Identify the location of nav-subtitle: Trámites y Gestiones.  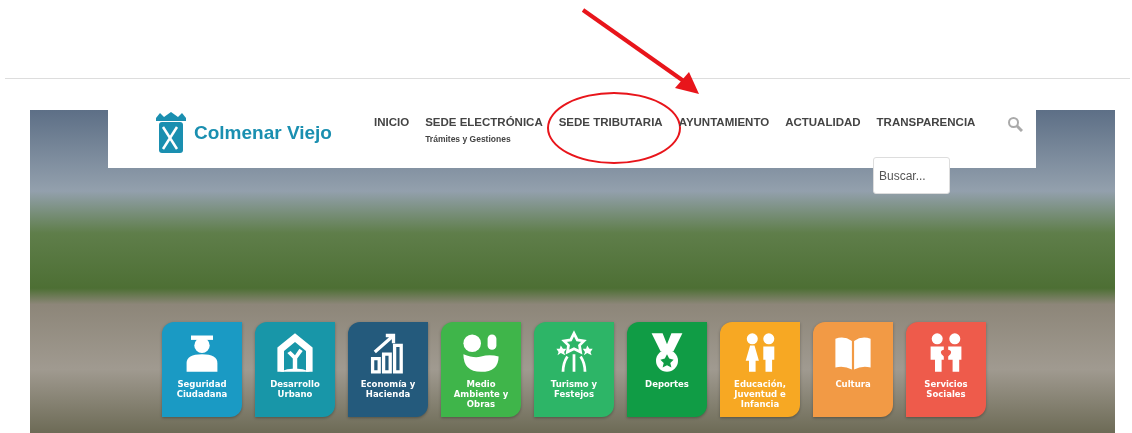
(468, 139).